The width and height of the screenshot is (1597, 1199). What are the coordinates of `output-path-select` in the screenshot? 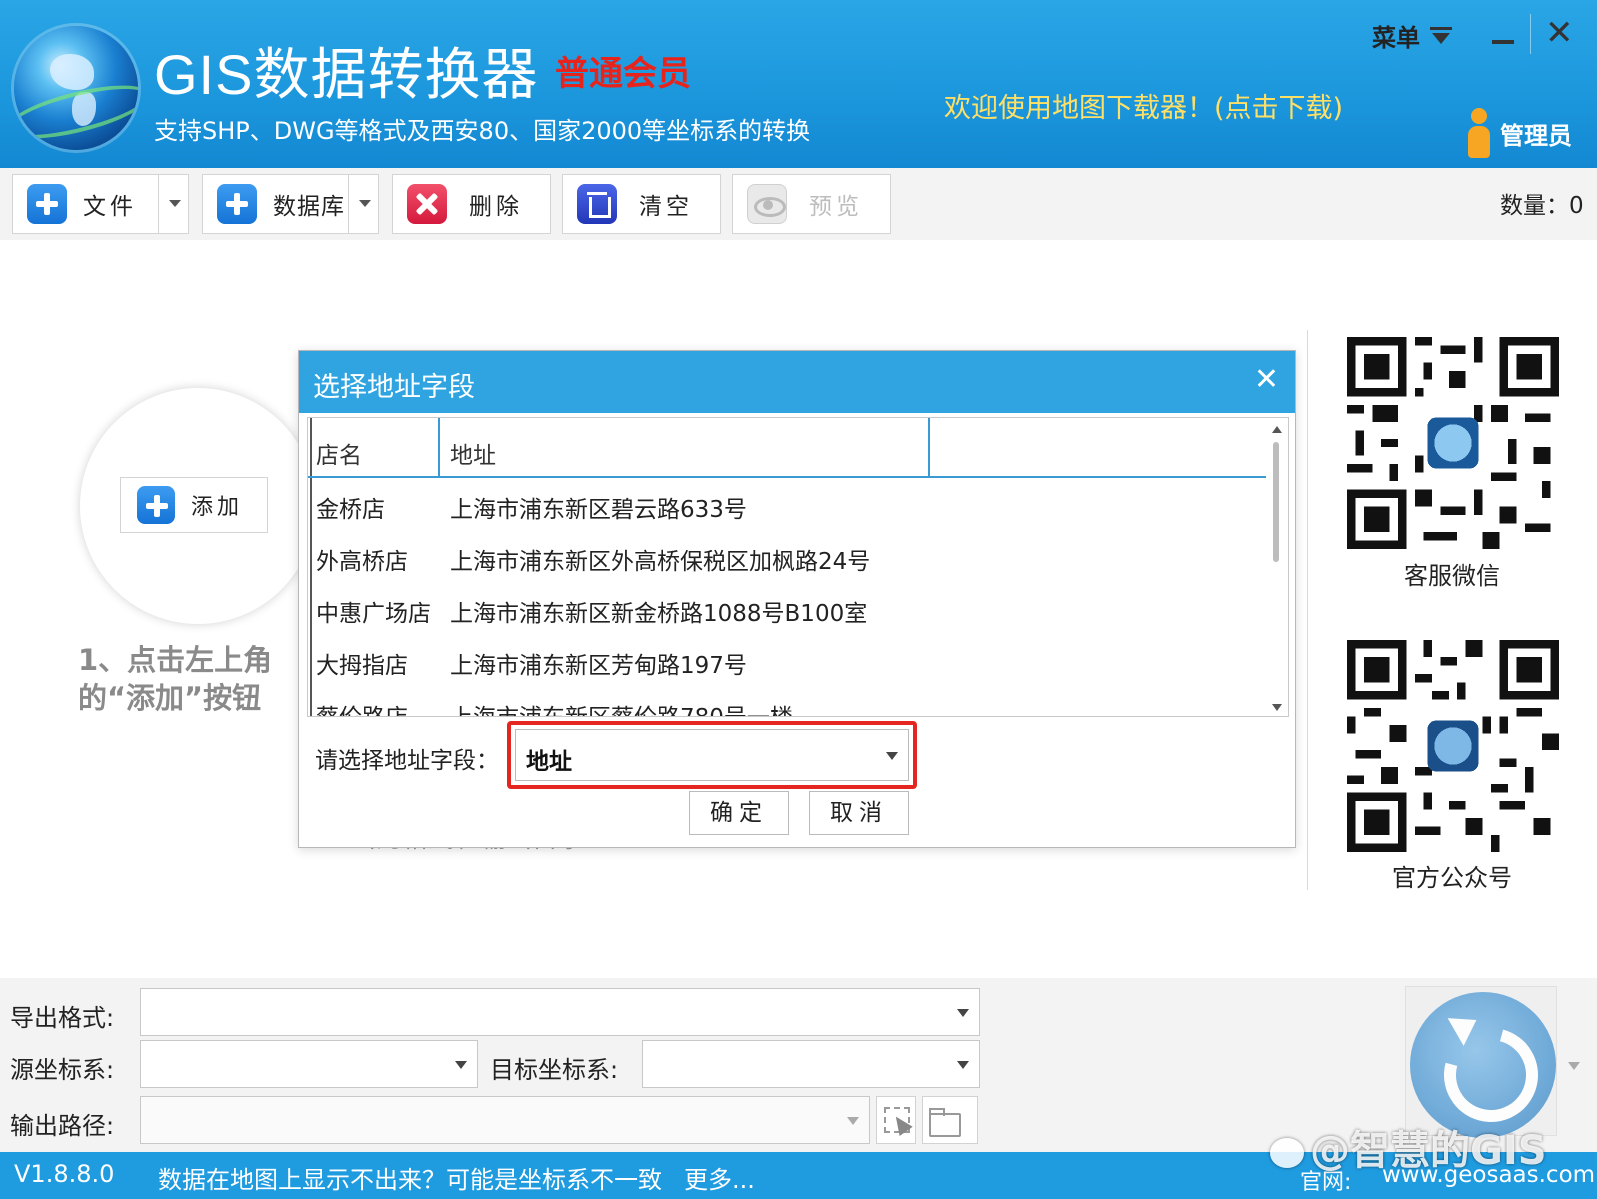 It's located at (505, 1120).